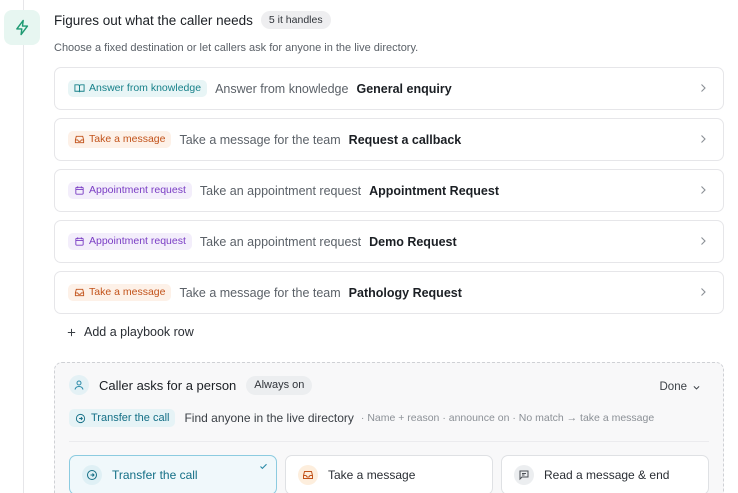  I want to click on option-label: Read a message & end, so click(607, 475).